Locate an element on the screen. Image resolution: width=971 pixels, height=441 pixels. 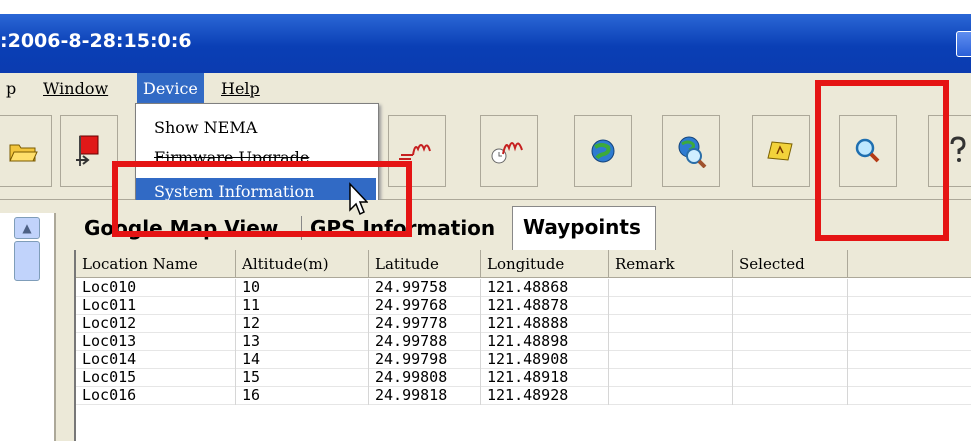
column-header-remark: Remark is located at coordinates (671, 264).